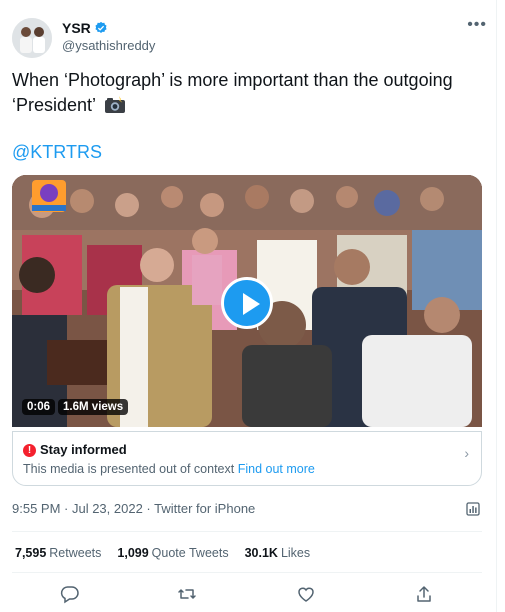 The image size is (505, 612). What do you see at coordinates (101, 27) in the screenshot?
I see `verified-badge-icon` at bounding box center [101, 27].